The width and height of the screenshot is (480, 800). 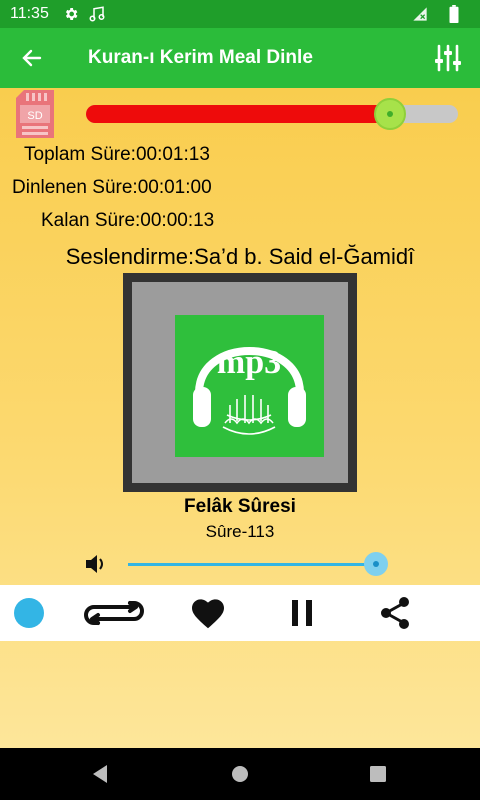 What do you see at coordinates (96, 564) in the screenshot?
I see `volume-icon` at bounding box center [96, 564].